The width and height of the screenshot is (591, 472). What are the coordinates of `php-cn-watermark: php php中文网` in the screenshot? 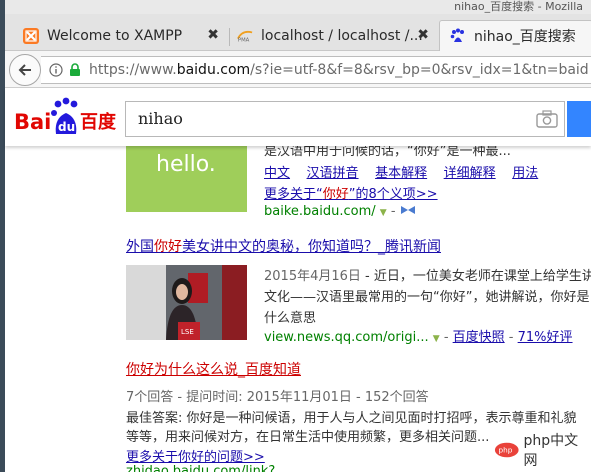 It's located at (540, 451).